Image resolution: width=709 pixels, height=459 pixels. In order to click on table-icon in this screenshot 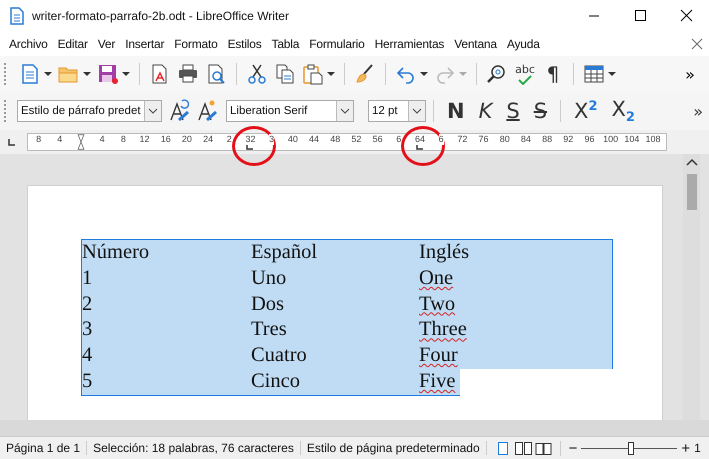, I will do `click(594, 74)`.